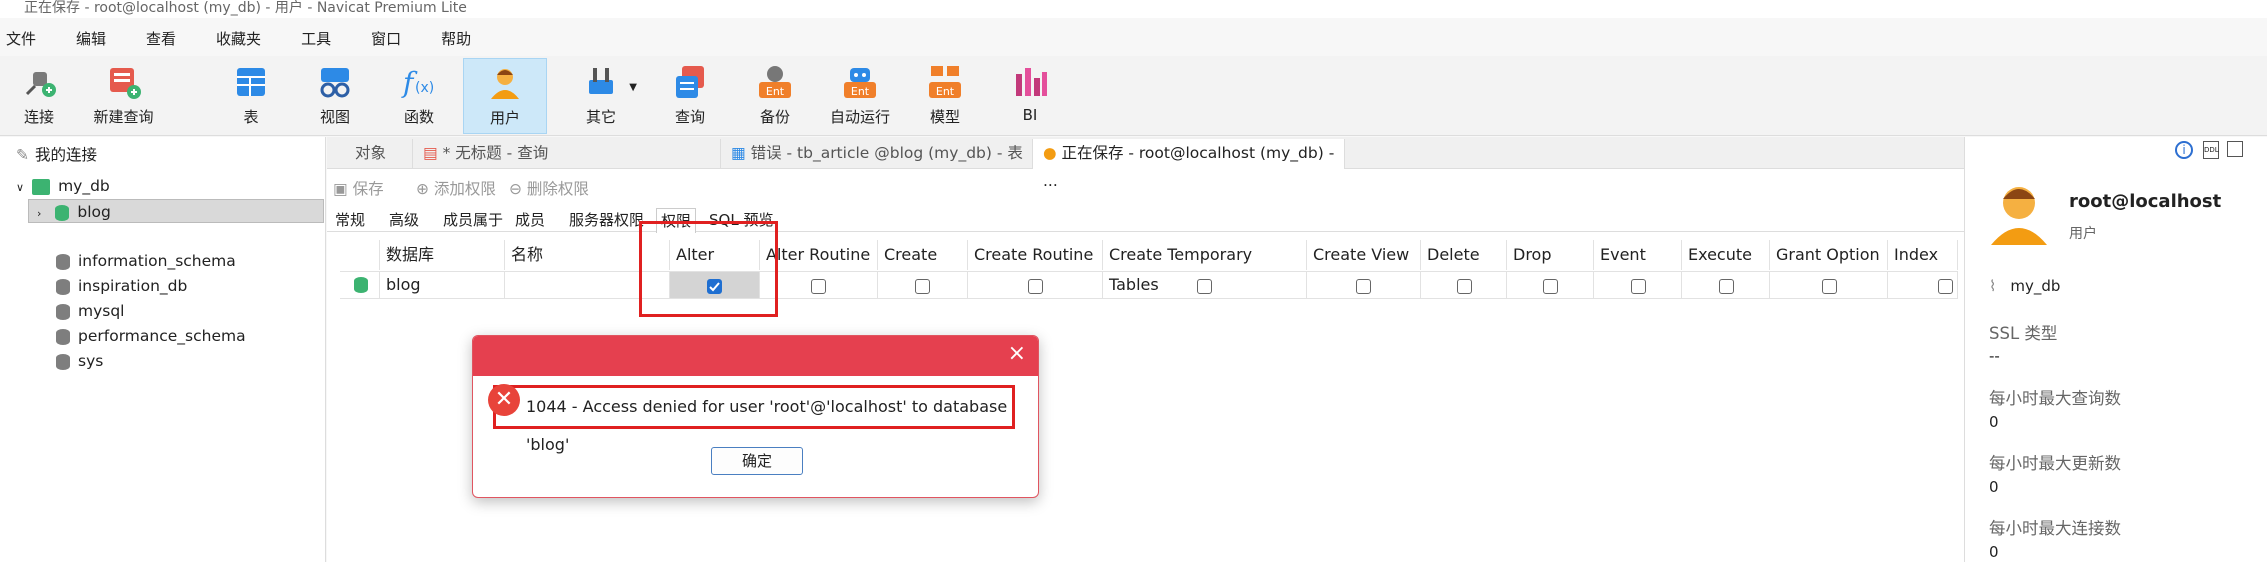 This screenshot has width=2267, height=562. I want to click on close-icon: ×, so click(1017, 354).